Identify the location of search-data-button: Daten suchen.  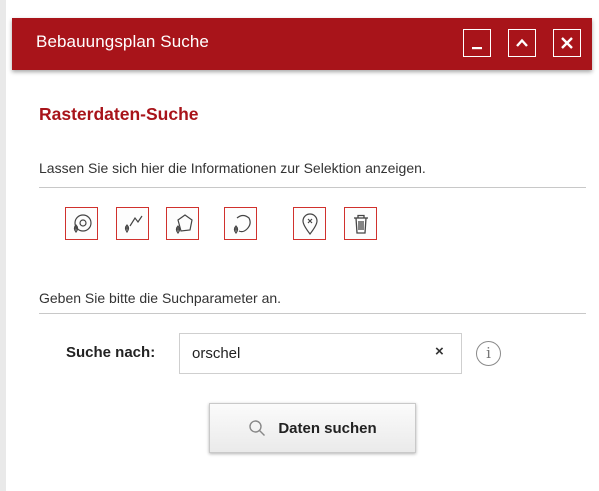
(312, 428).